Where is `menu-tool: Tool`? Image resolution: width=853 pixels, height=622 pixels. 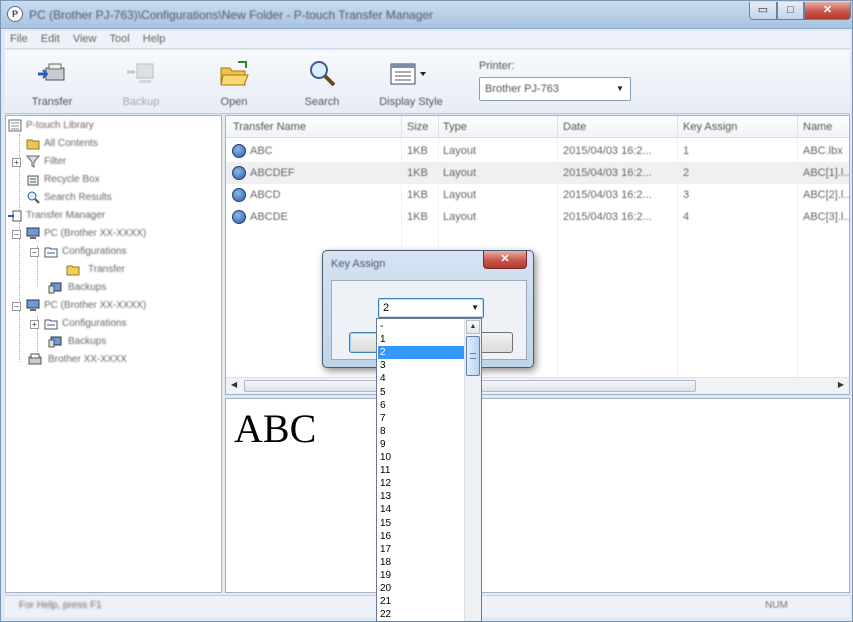 menu-tool: Tool is located at coordinates (120, 39).